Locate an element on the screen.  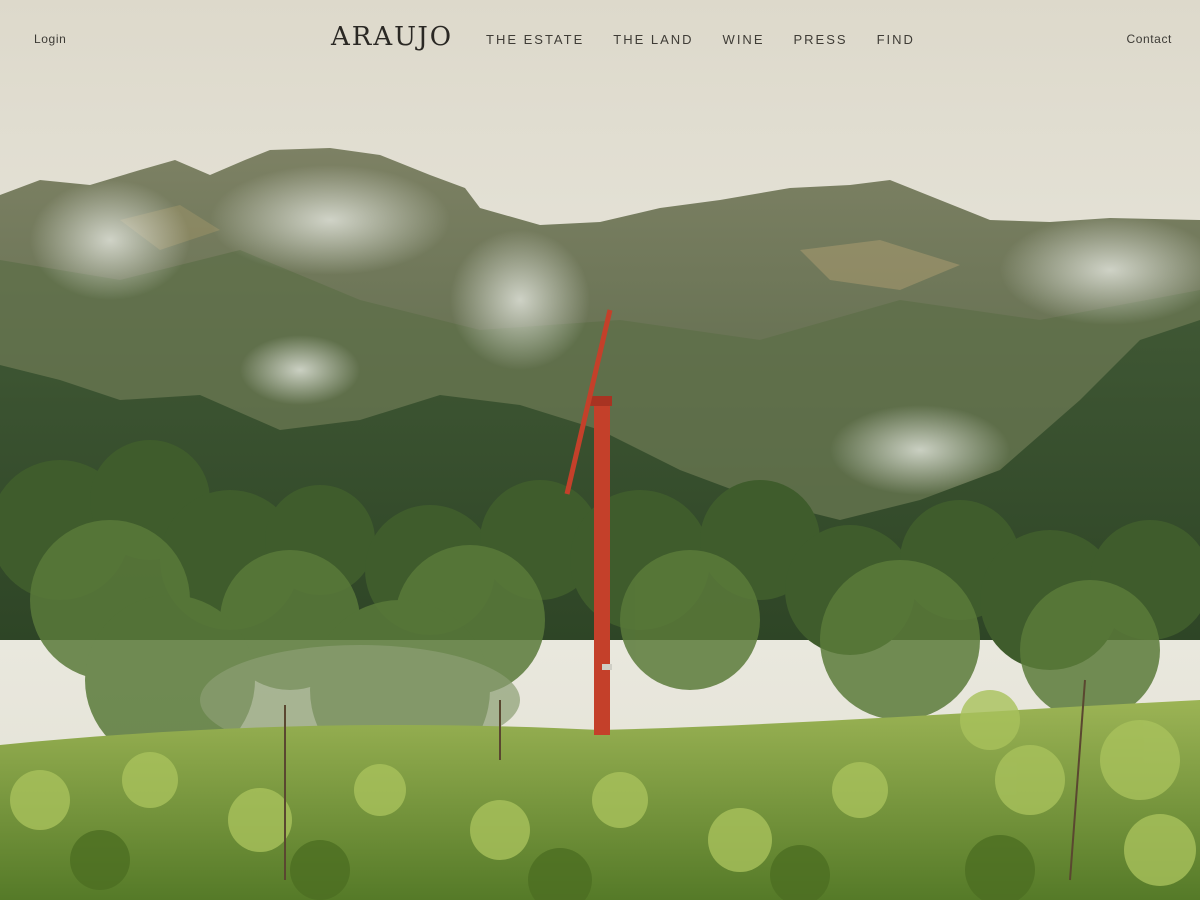
main-nav: THE ESTATE THE LAND WINE PRESS FIND is located at coordinates (715, 39).